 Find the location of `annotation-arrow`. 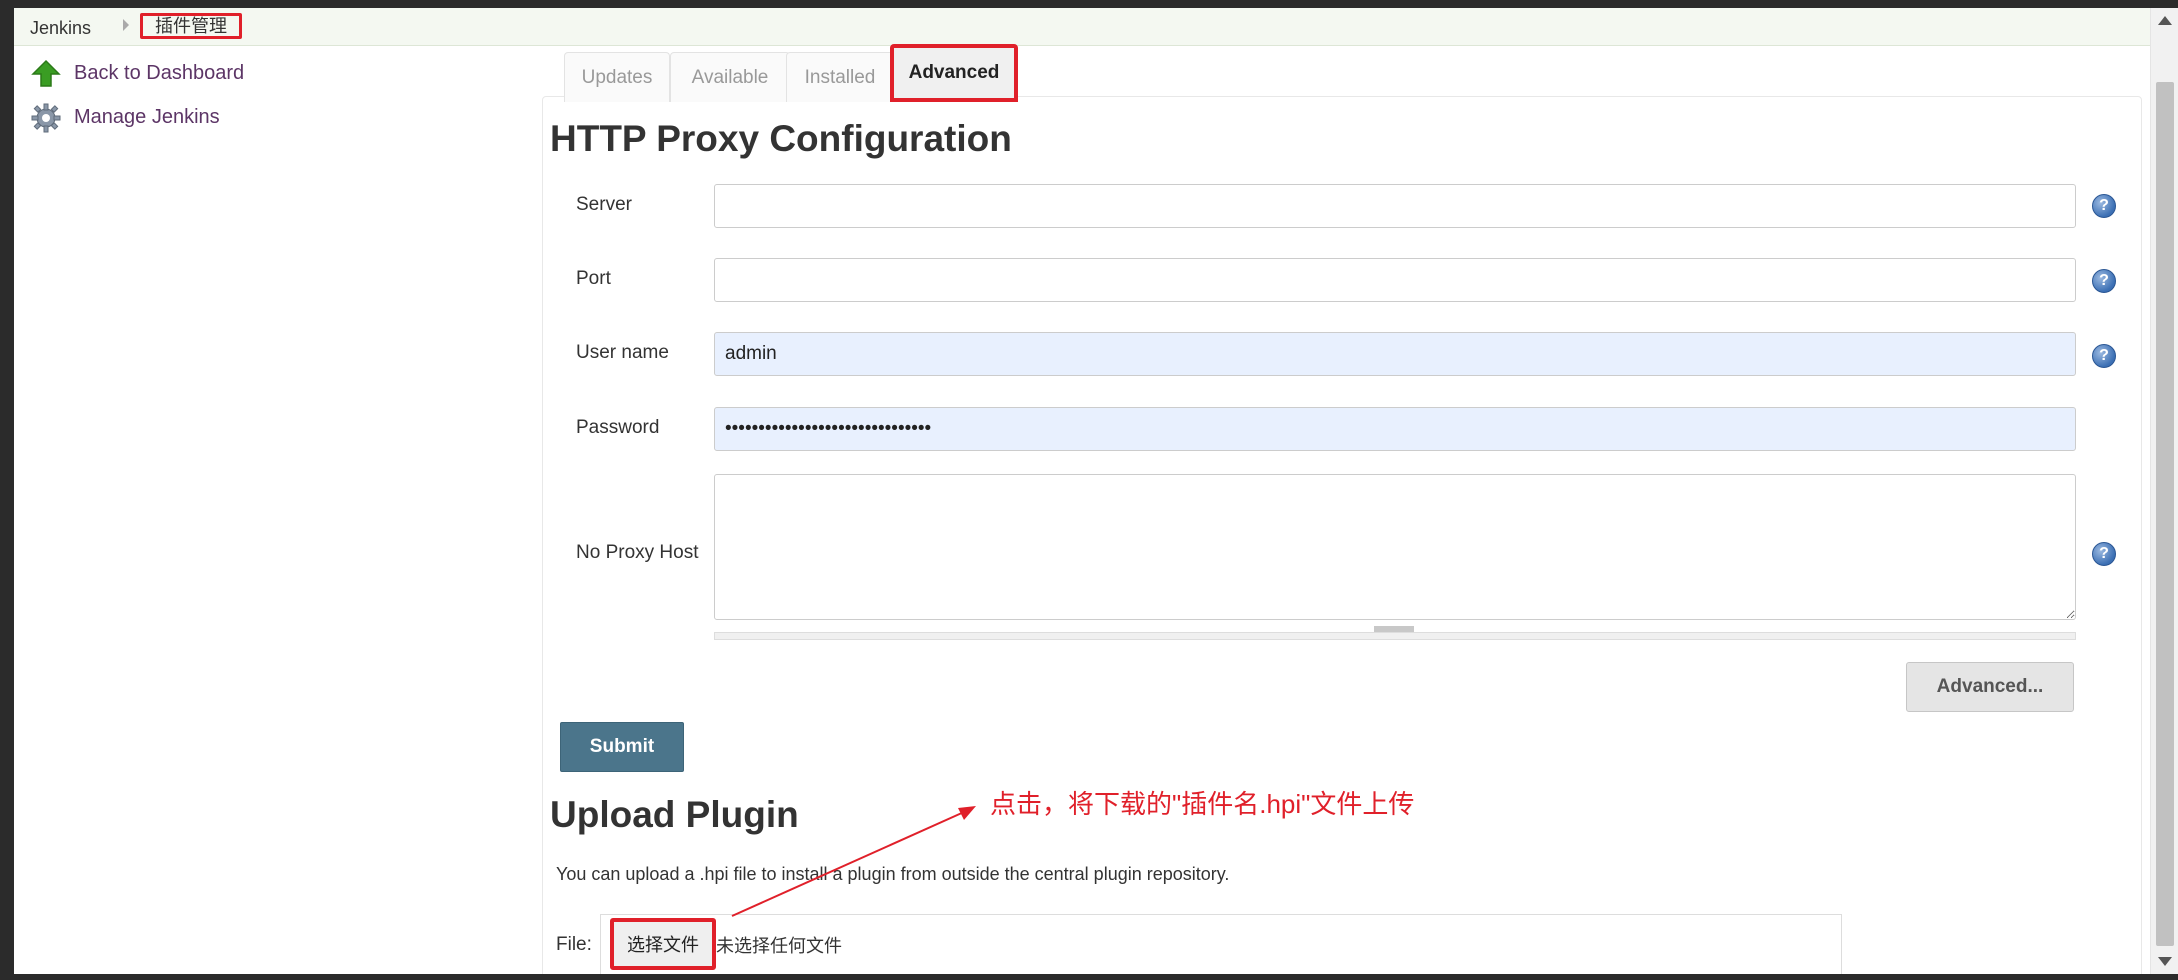

annotation-arrow is located at coordinates (853, 861).